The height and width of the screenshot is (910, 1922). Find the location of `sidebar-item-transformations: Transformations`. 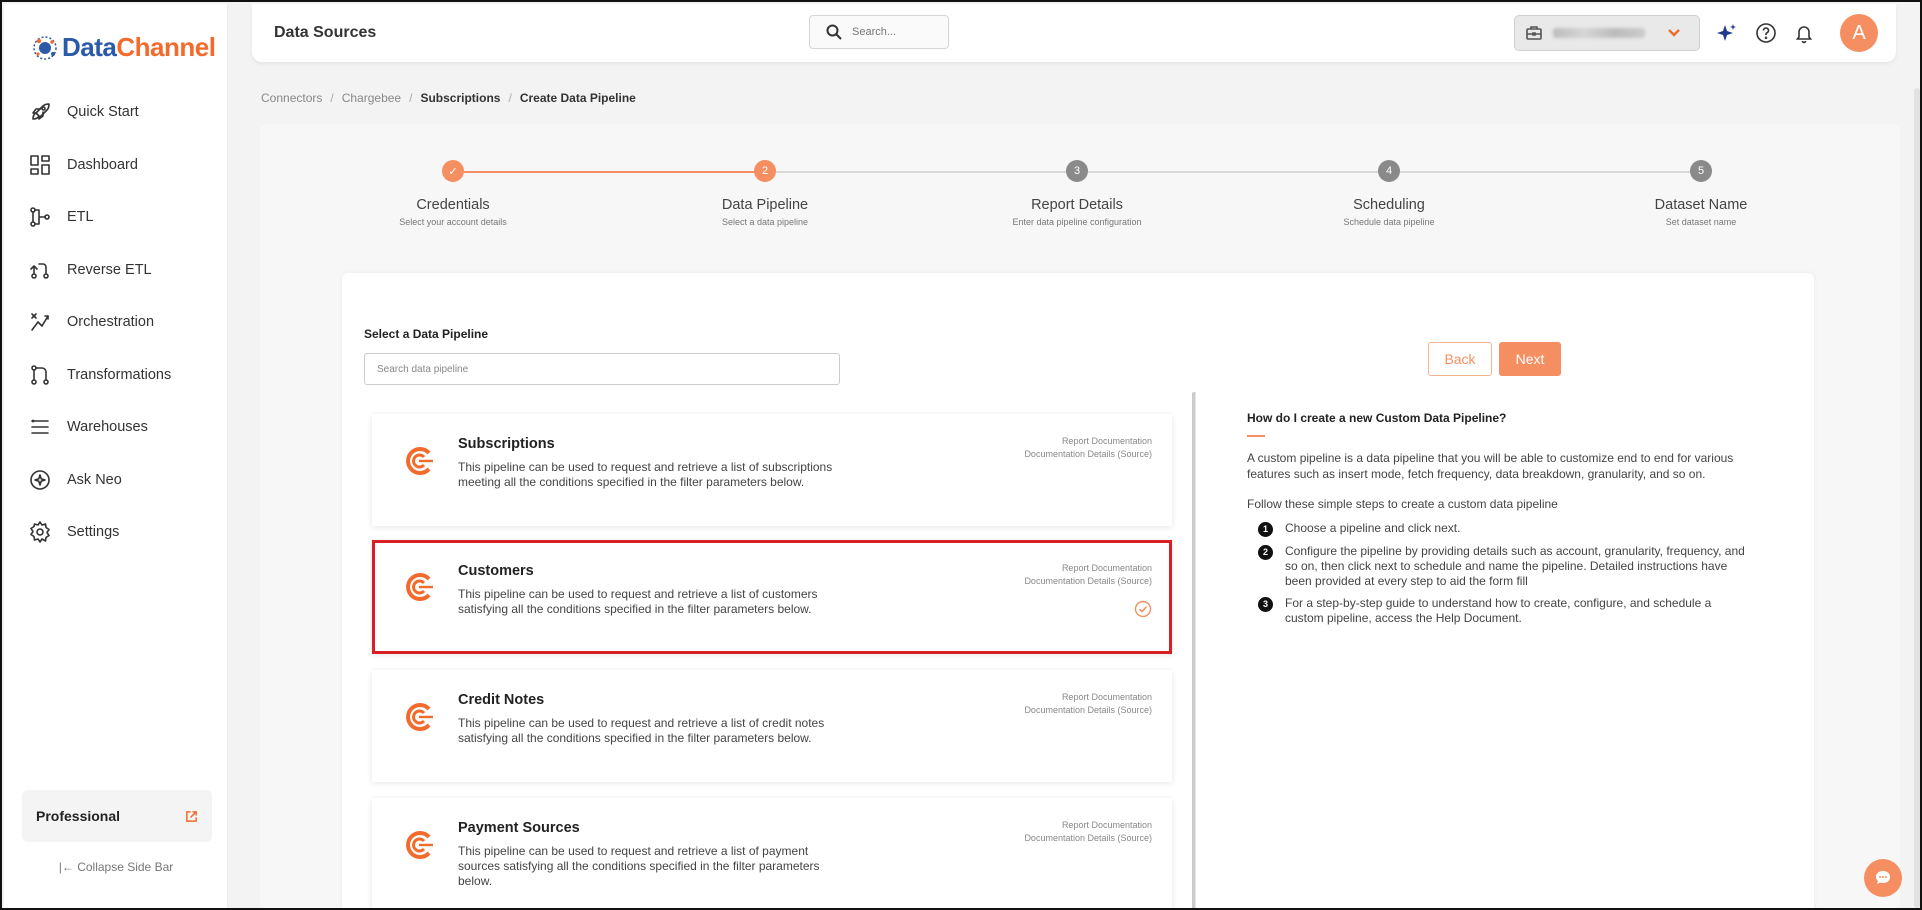

sidebar-item-transformations: Transformations is located at coordinates (116, 375).